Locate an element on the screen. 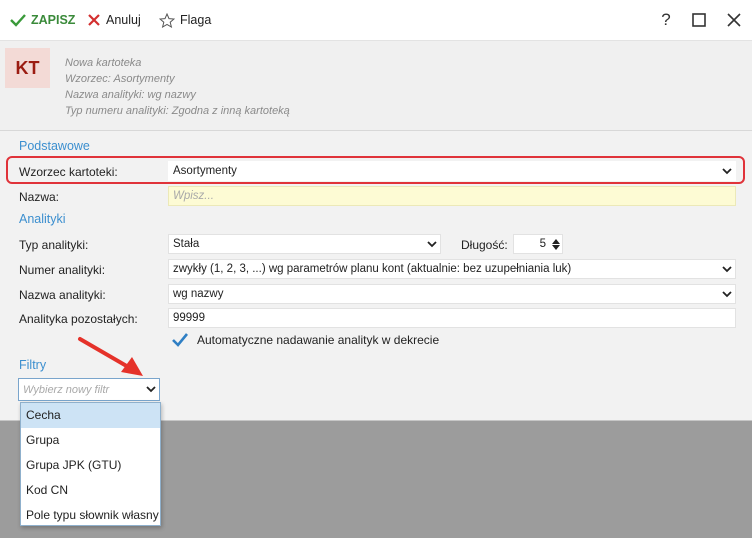 The height and width of the screenshot is (538, 752). annotation-arrow-icon is located at coordinates (110, 356).